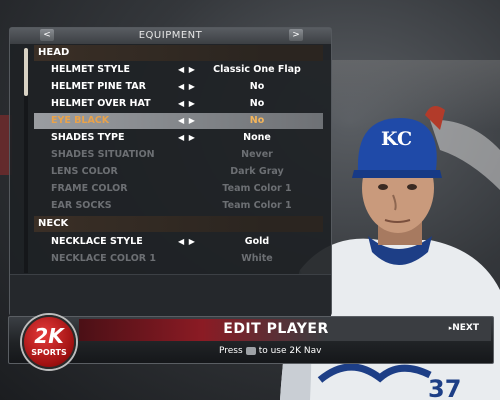 This screenshot has width=500, height=400. I want to click on controller-button-icon, so click(250, 350).